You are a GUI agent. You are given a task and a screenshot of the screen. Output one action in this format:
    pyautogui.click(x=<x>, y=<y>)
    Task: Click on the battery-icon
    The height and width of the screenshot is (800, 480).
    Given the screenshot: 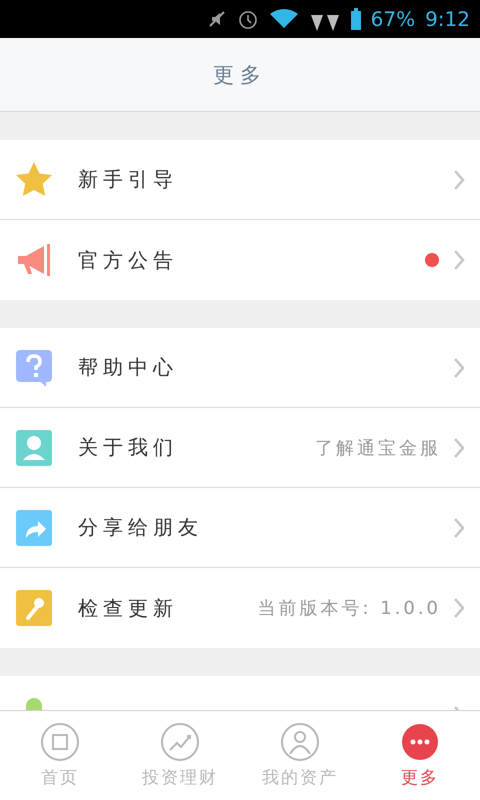 What is the action you would take?
    pyautogui.click(x=355, y=19)
    